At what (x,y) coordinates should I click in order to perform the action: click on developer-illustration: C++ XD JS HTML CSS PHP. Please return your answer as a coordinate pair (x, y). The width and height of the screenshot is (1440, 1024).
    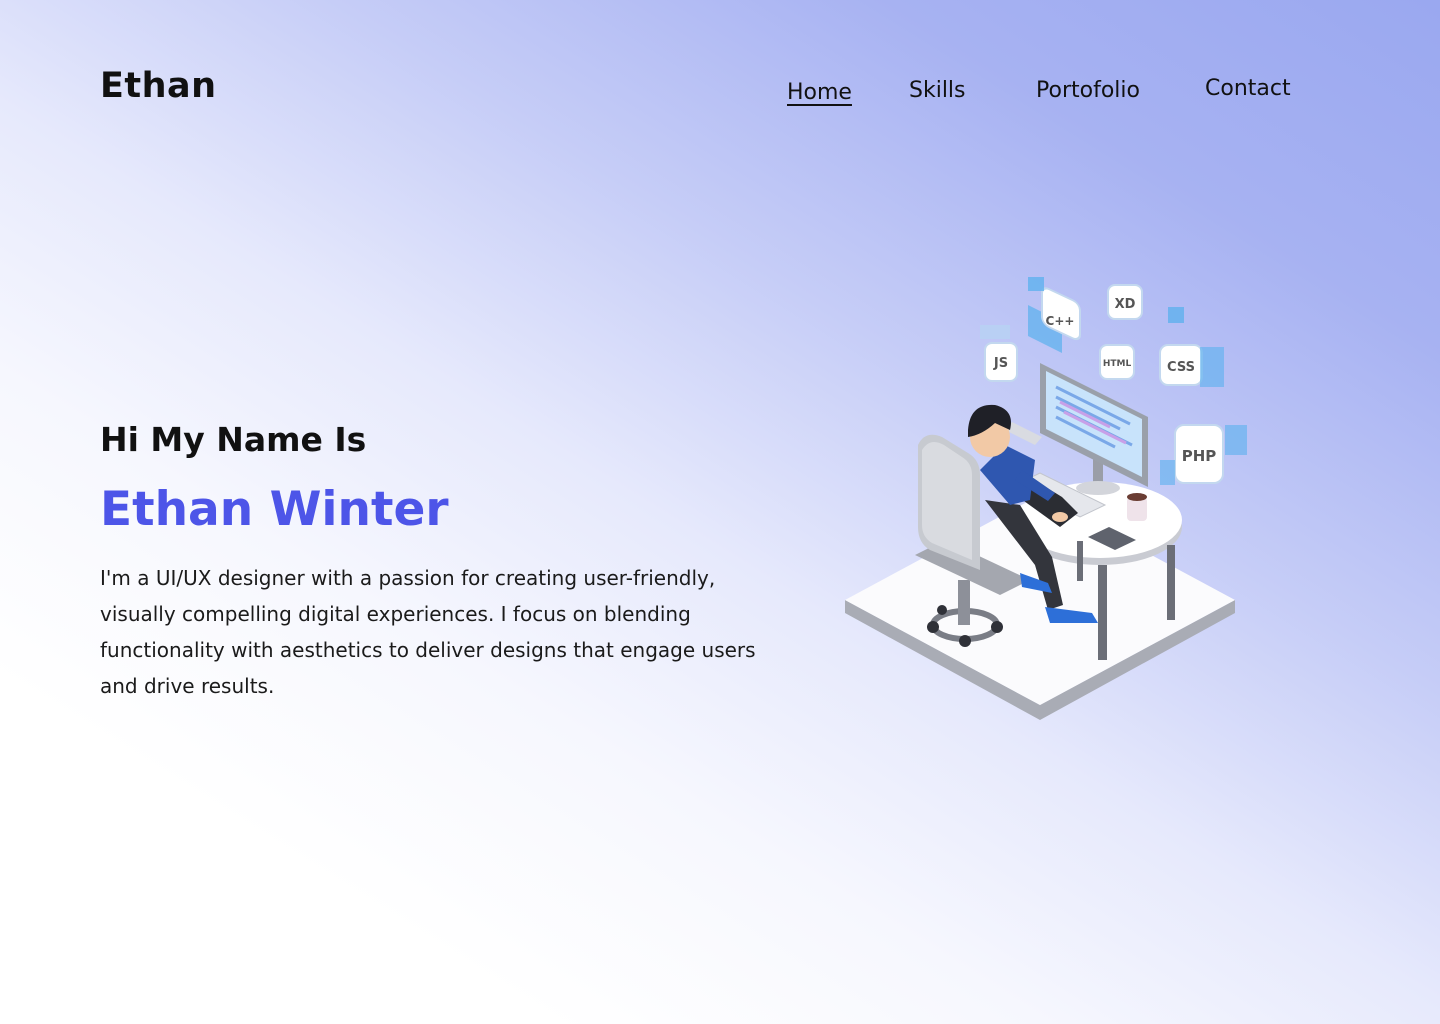
    Looking at the image, I should click on (1045, 502).